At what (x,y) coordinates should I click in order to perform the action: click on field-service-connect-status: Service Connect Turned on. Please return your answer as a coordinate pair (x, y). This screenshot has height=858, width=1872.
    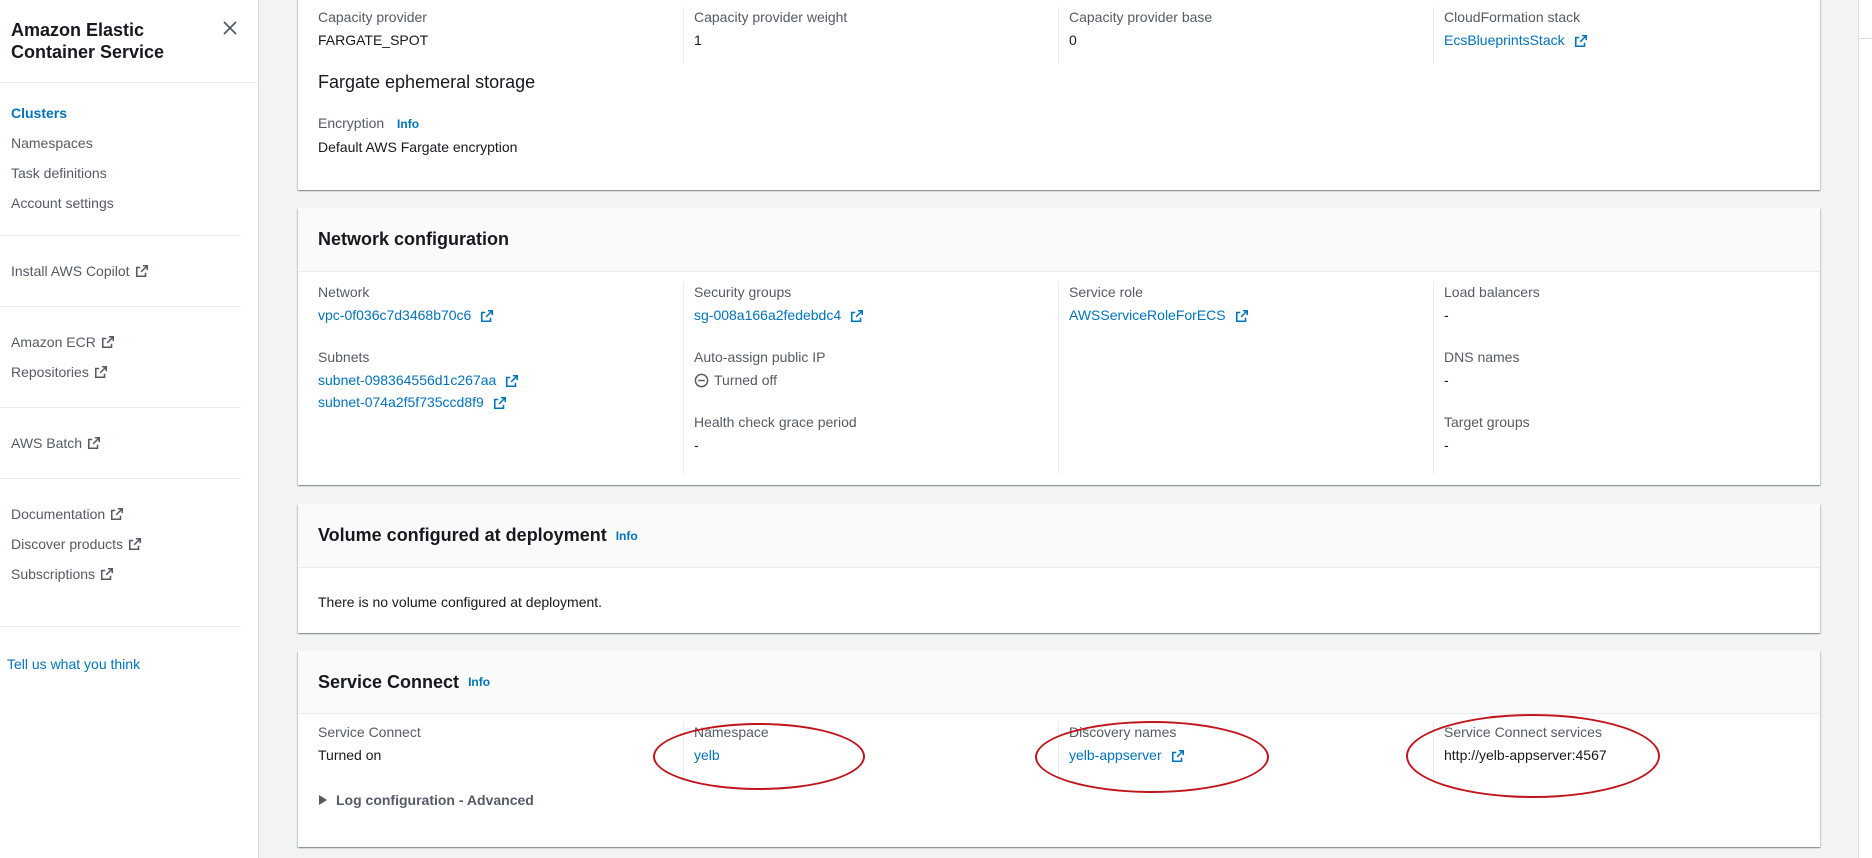
    Looking at the image, I should click on (490, 752).